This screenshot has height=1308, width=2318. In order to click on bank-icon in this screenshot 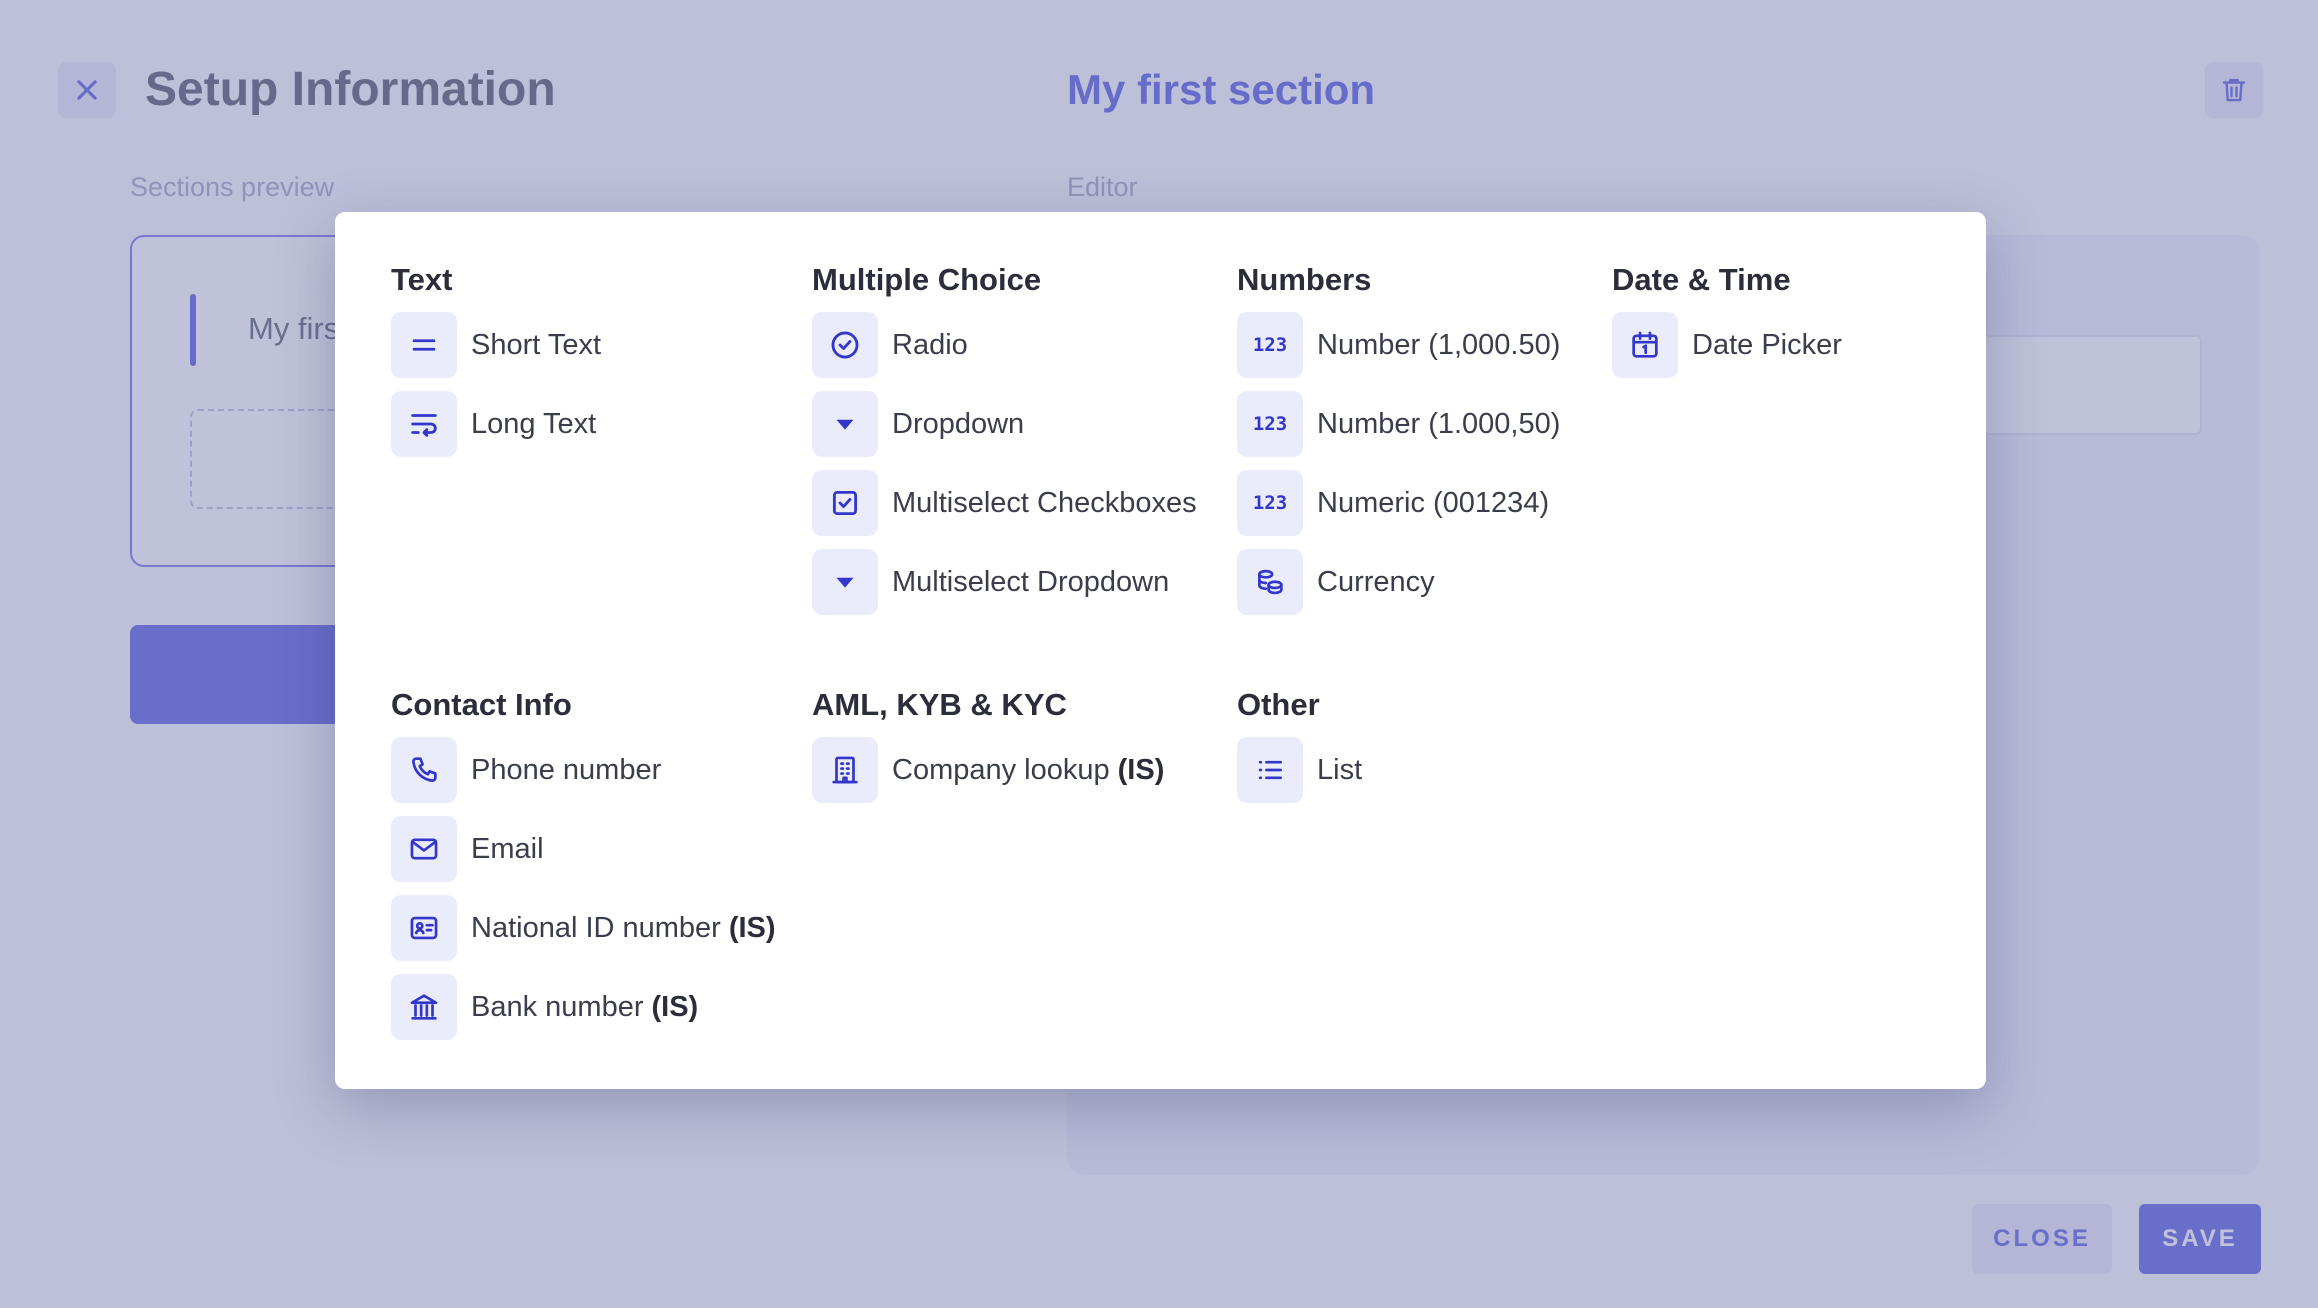, I will do `click(424, 1007)`.